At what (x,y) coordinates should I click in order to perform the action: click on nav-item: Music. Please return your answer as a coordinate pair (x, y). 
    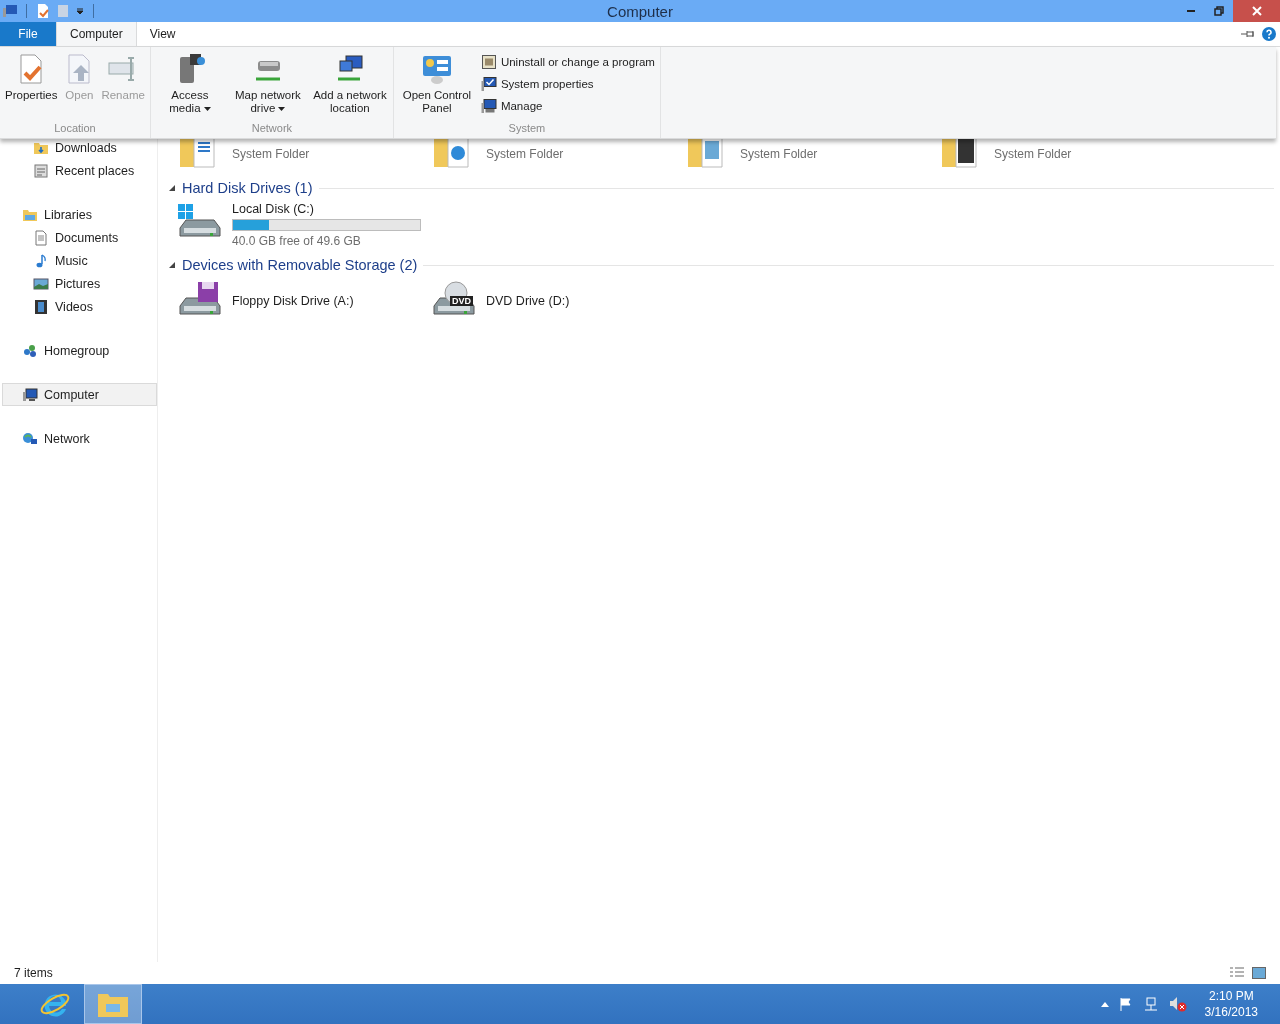
    Looking at the image, I should click on (79, 260).